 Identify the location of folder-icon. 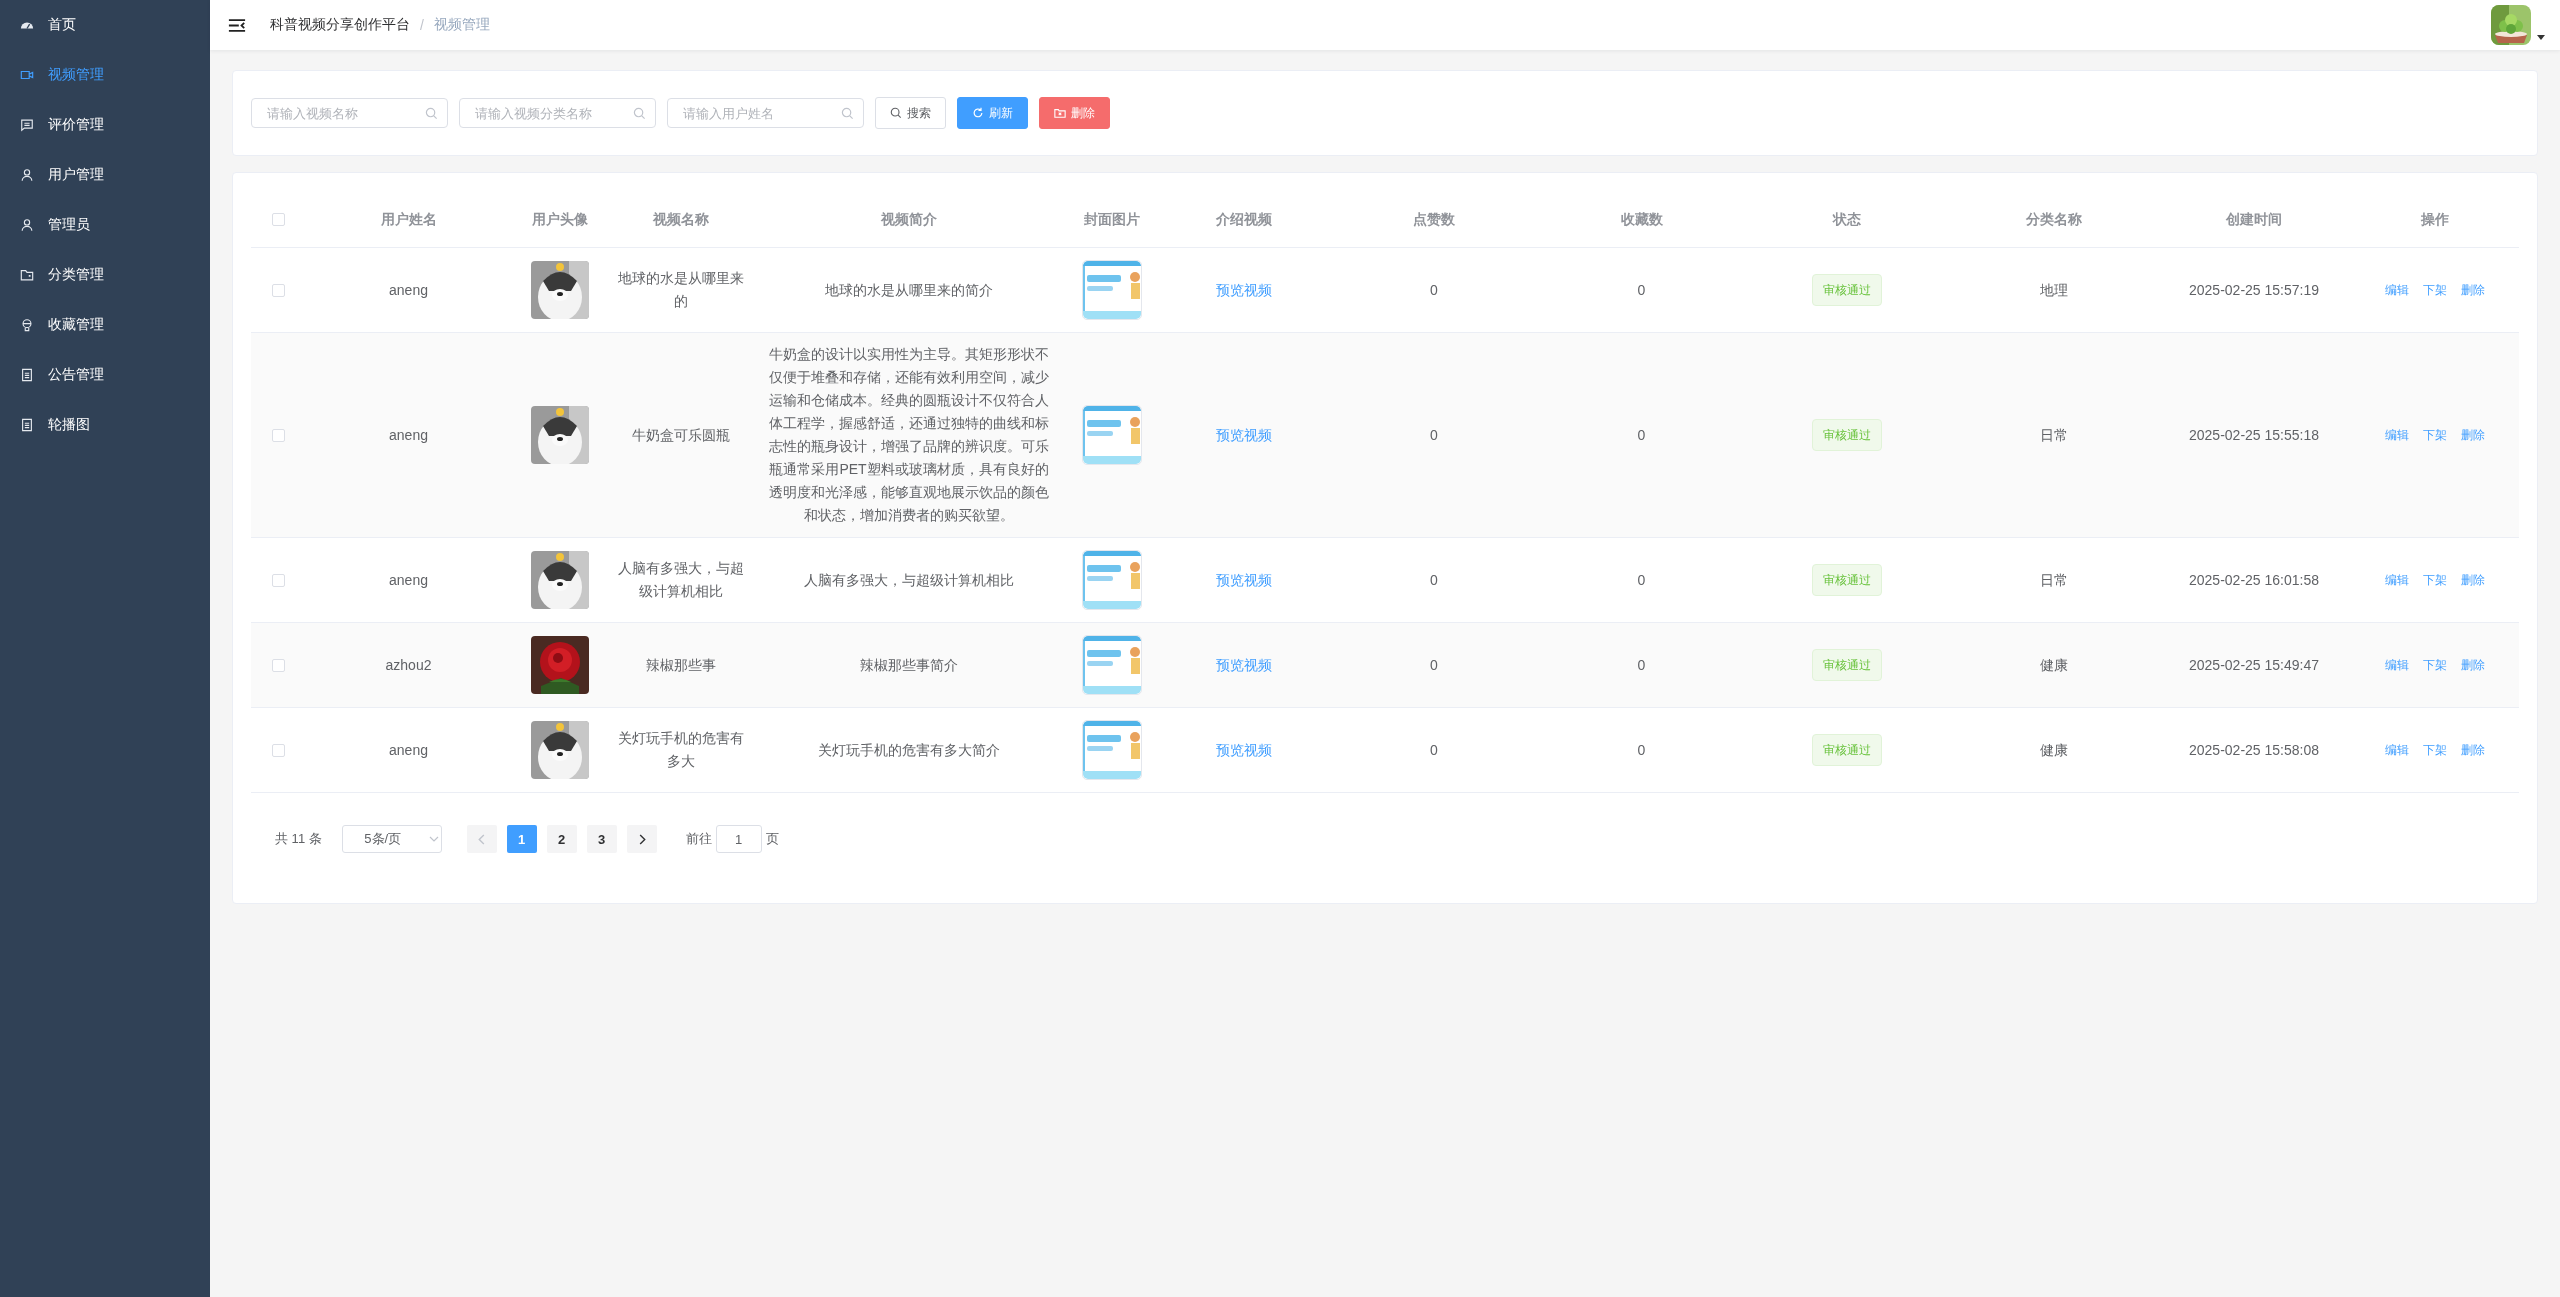
(27, 275).